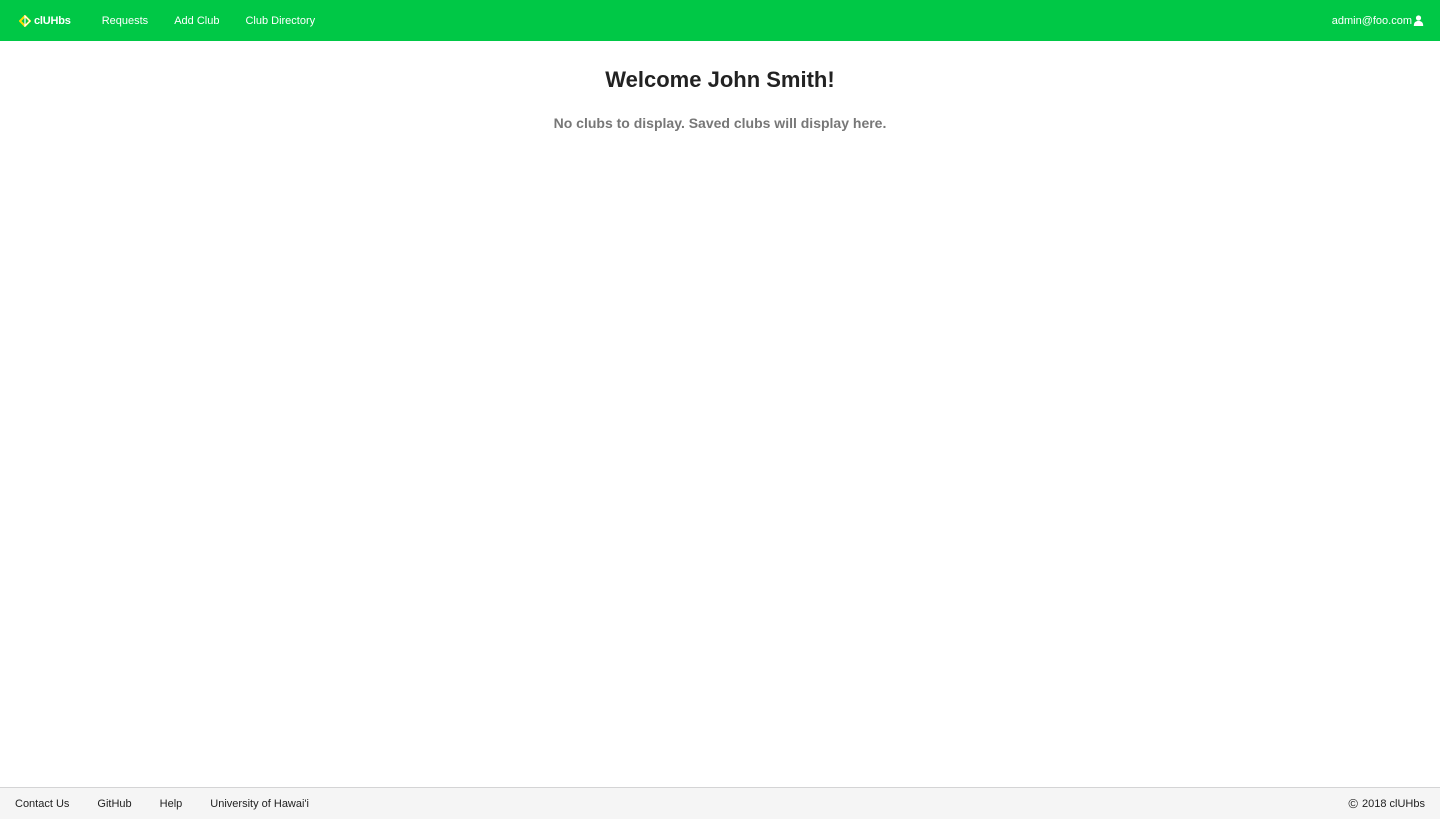 This screenshot has height=819, width=1440. I want to click on nav-item-club-directory: Club Directory, so click(280, 21).